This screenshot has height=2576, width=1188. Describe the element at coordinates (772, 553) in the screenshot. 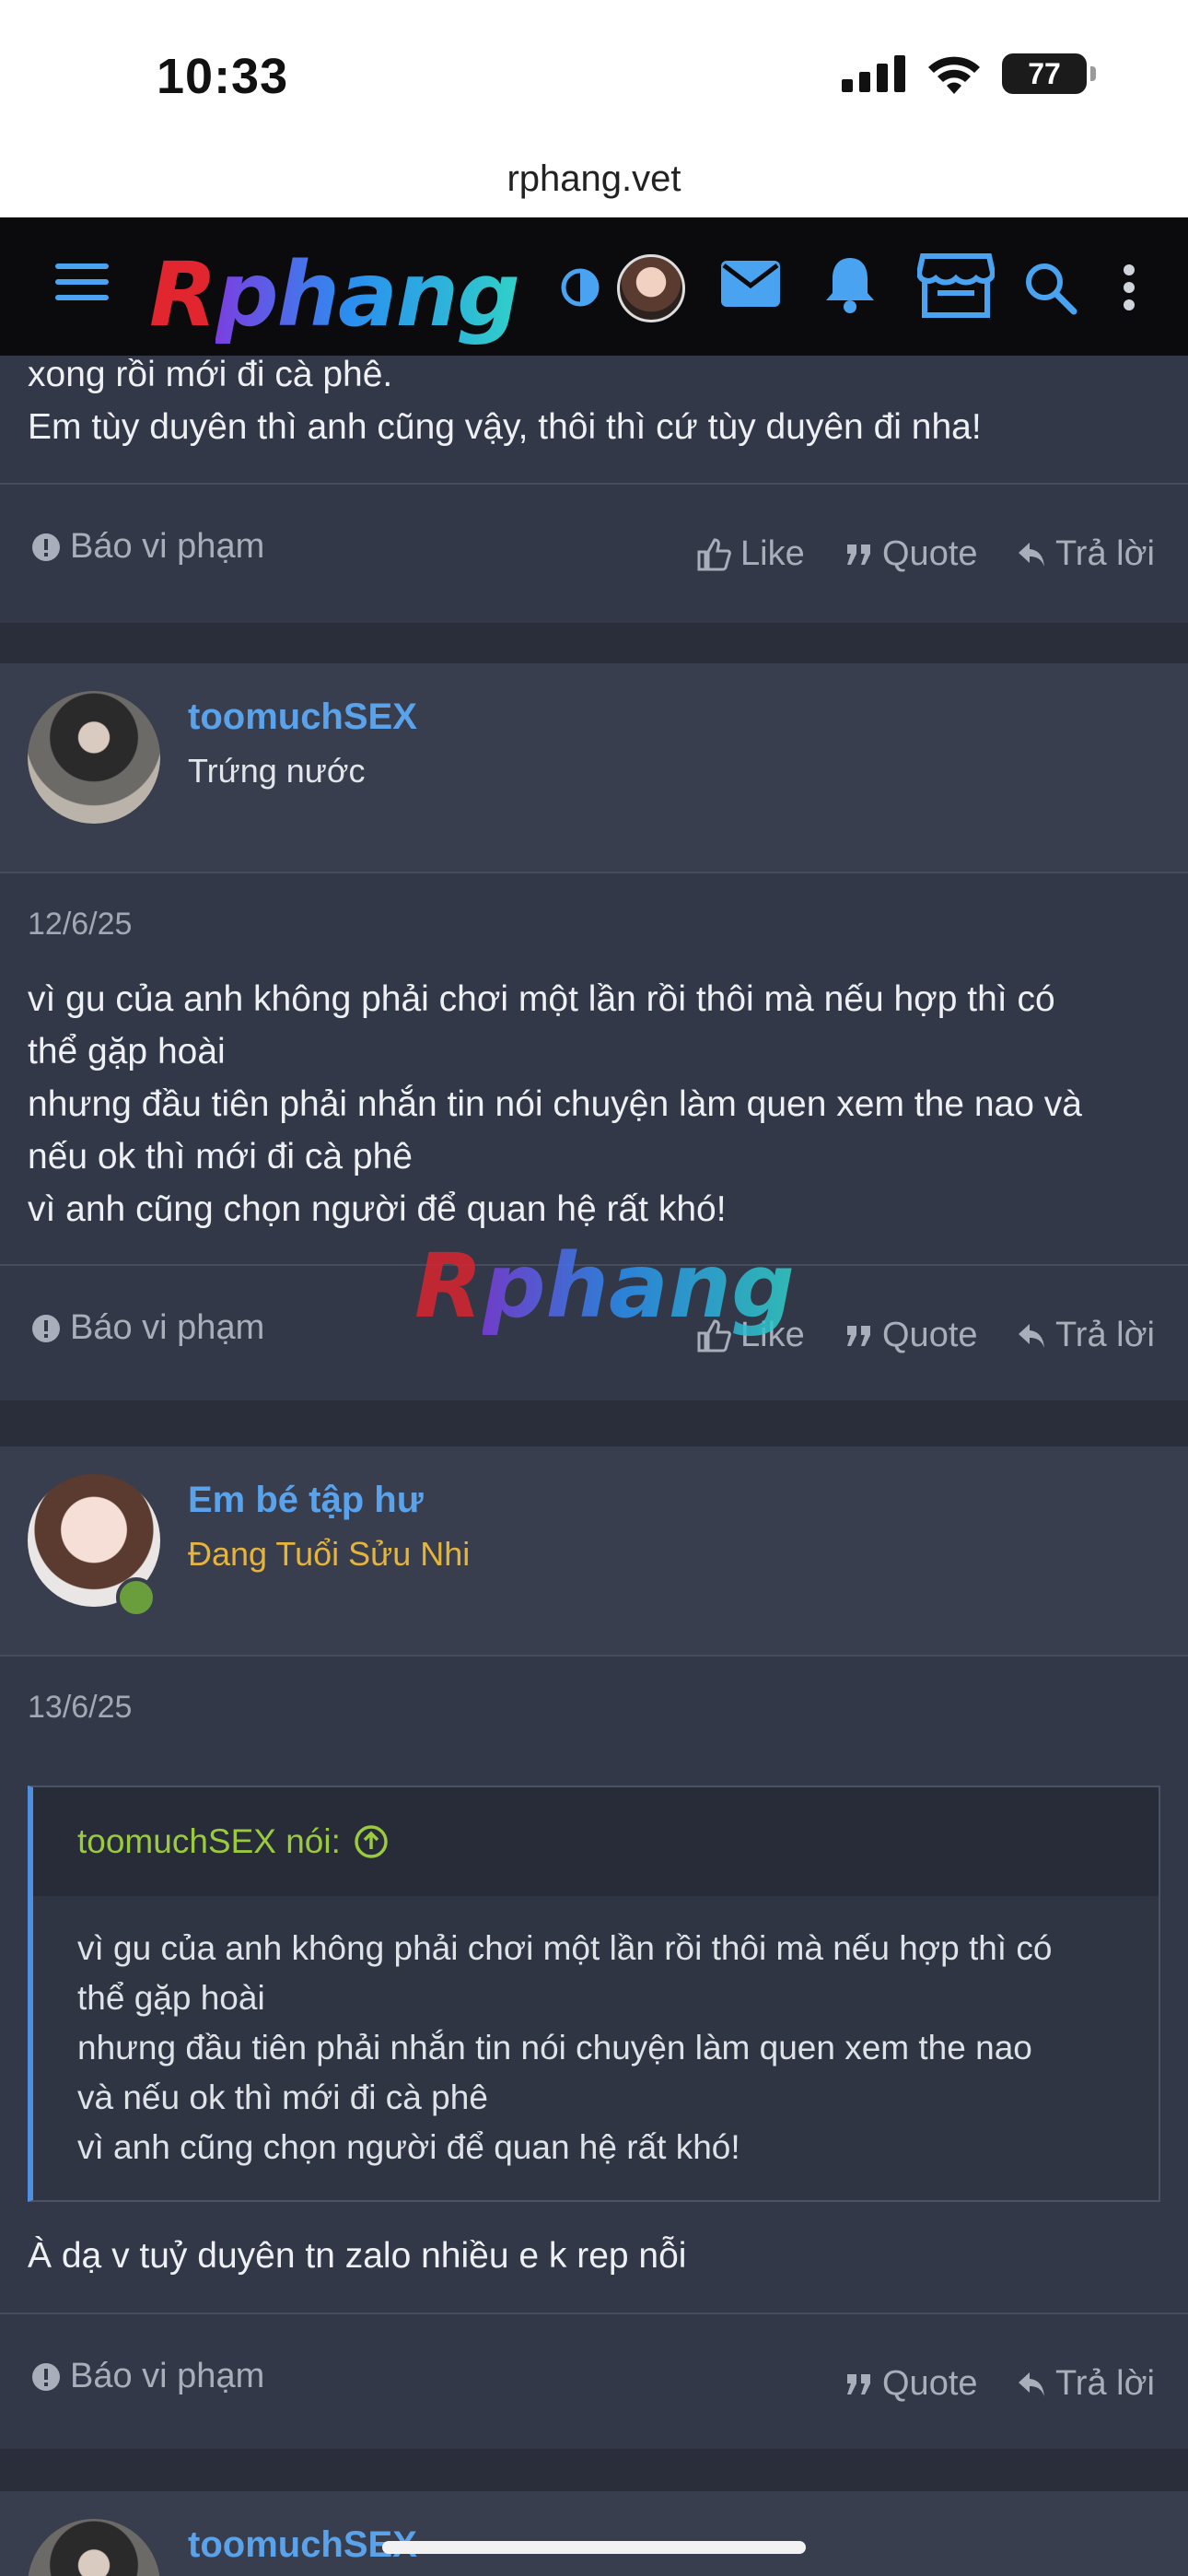

I see `like-label: Like` at that location.